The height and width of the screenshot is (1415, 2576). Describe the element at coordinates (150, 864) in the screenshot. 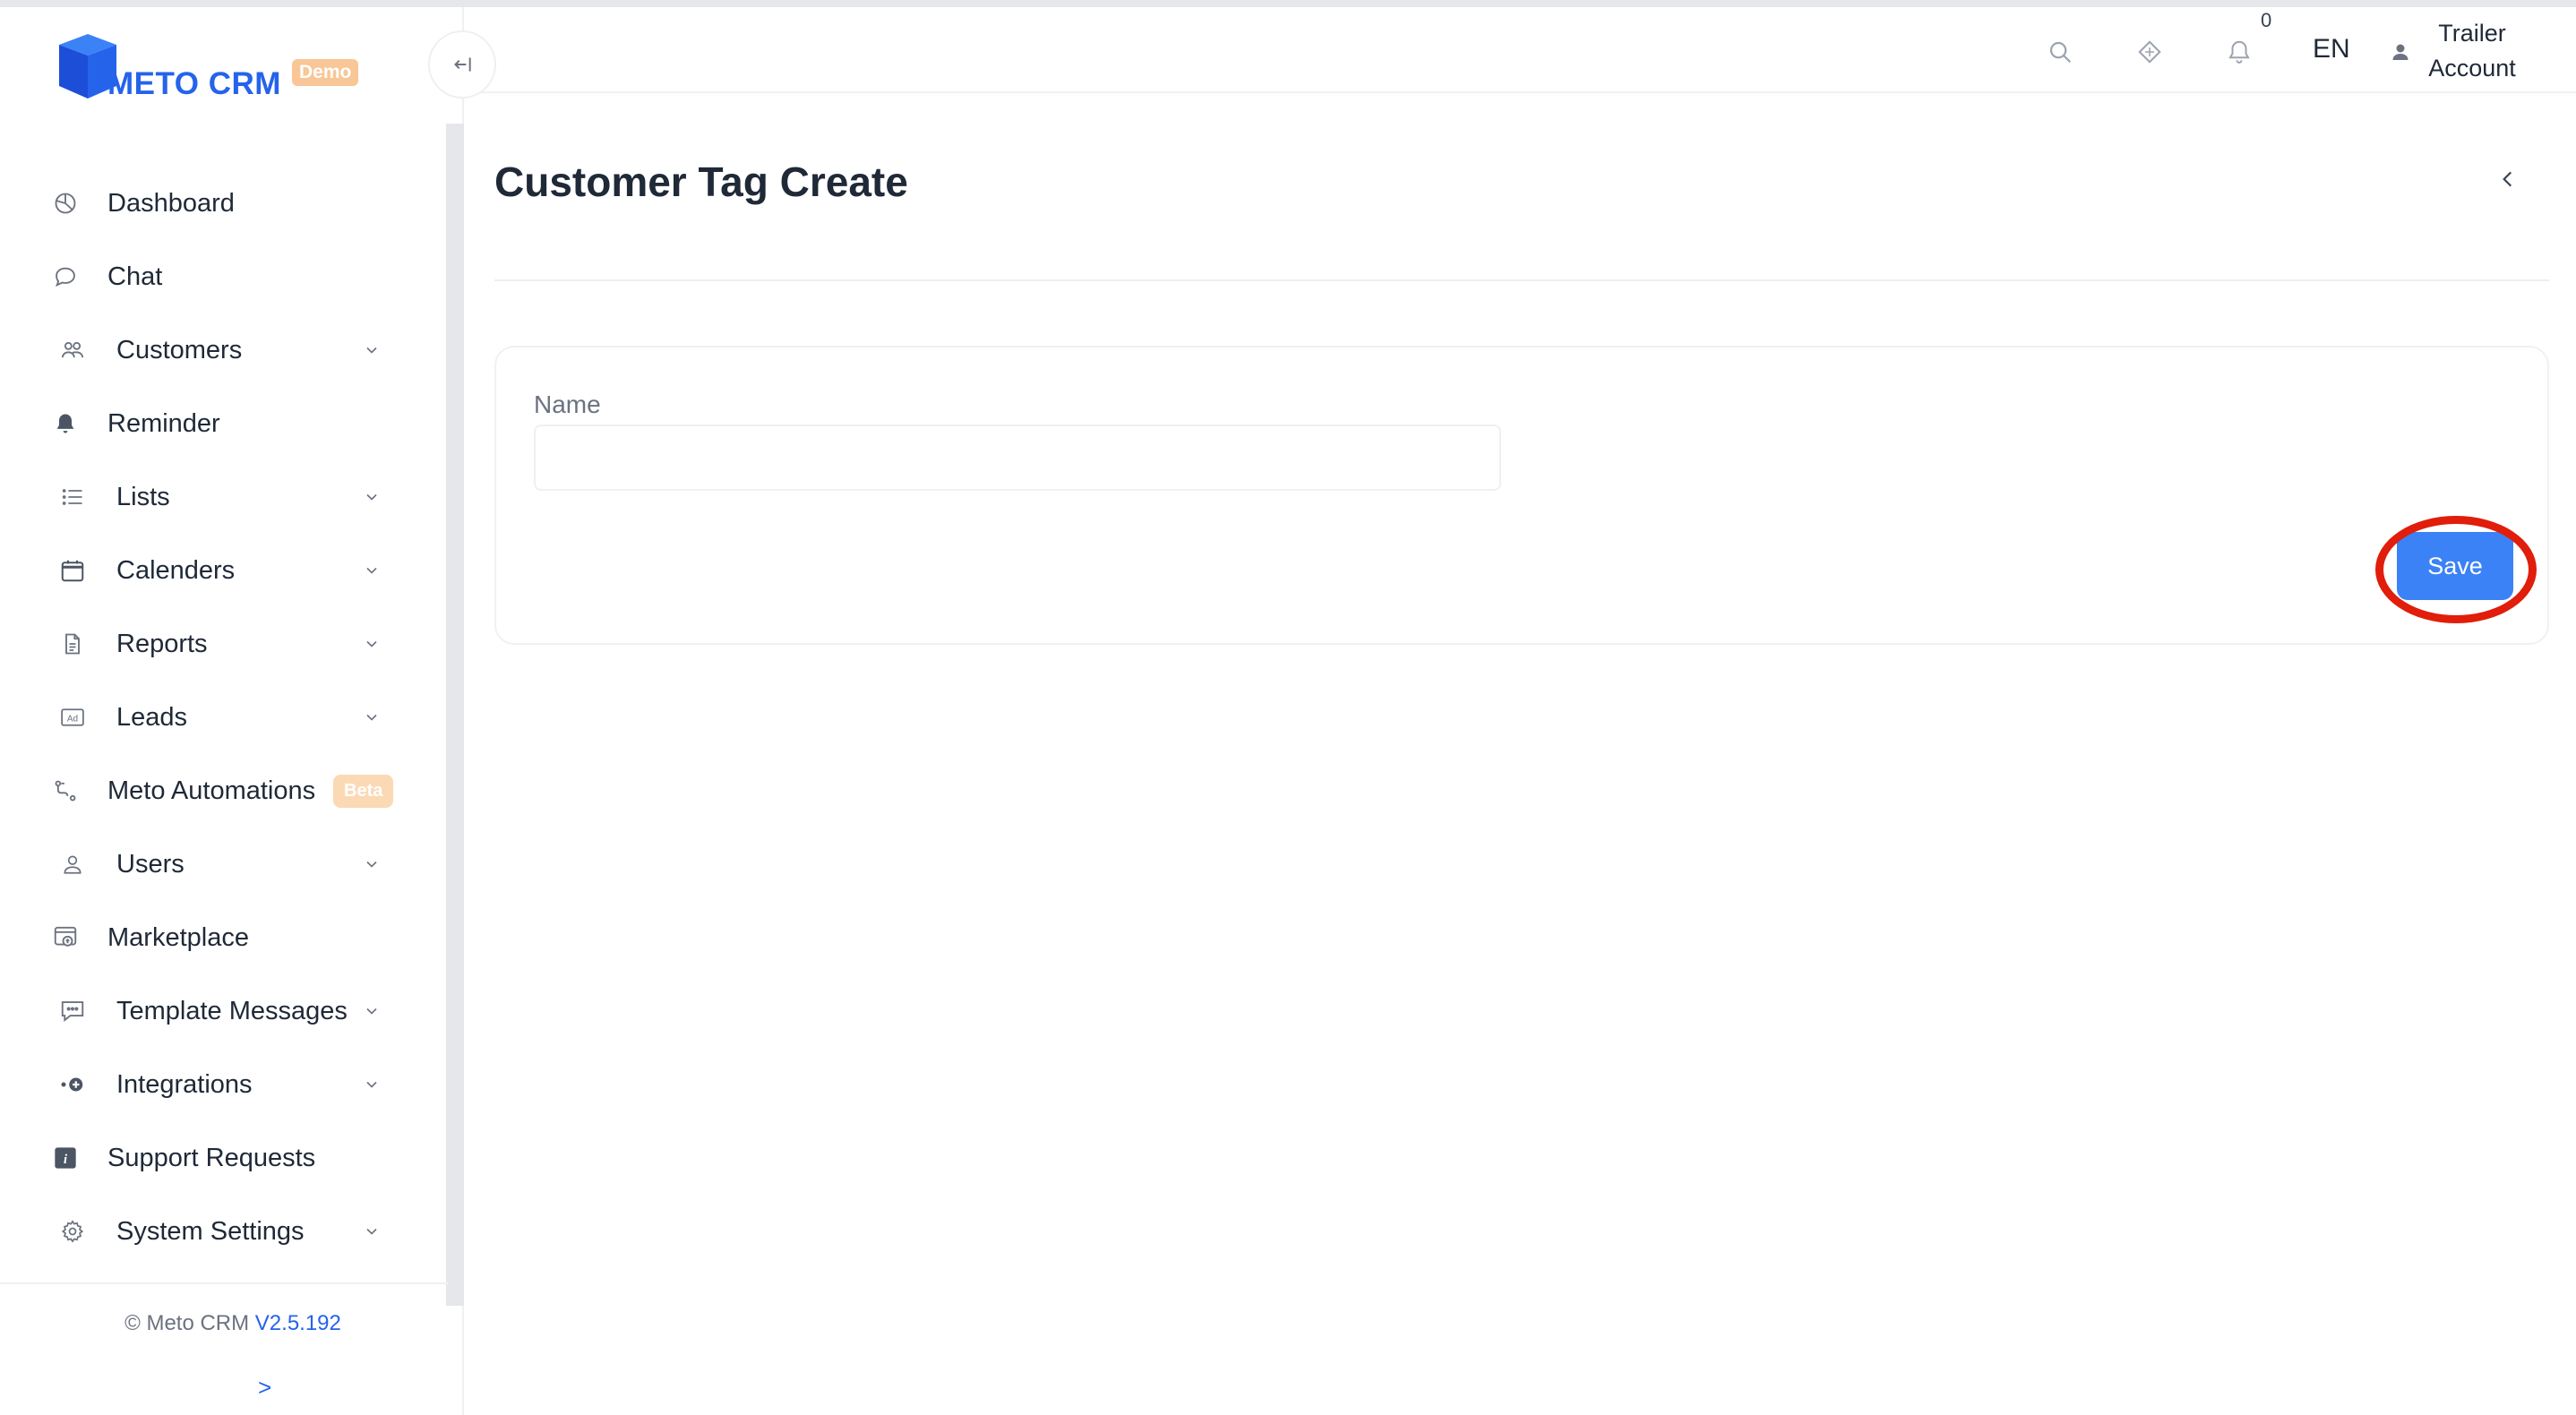

I see `sidebar-item-label: Users` at that location.